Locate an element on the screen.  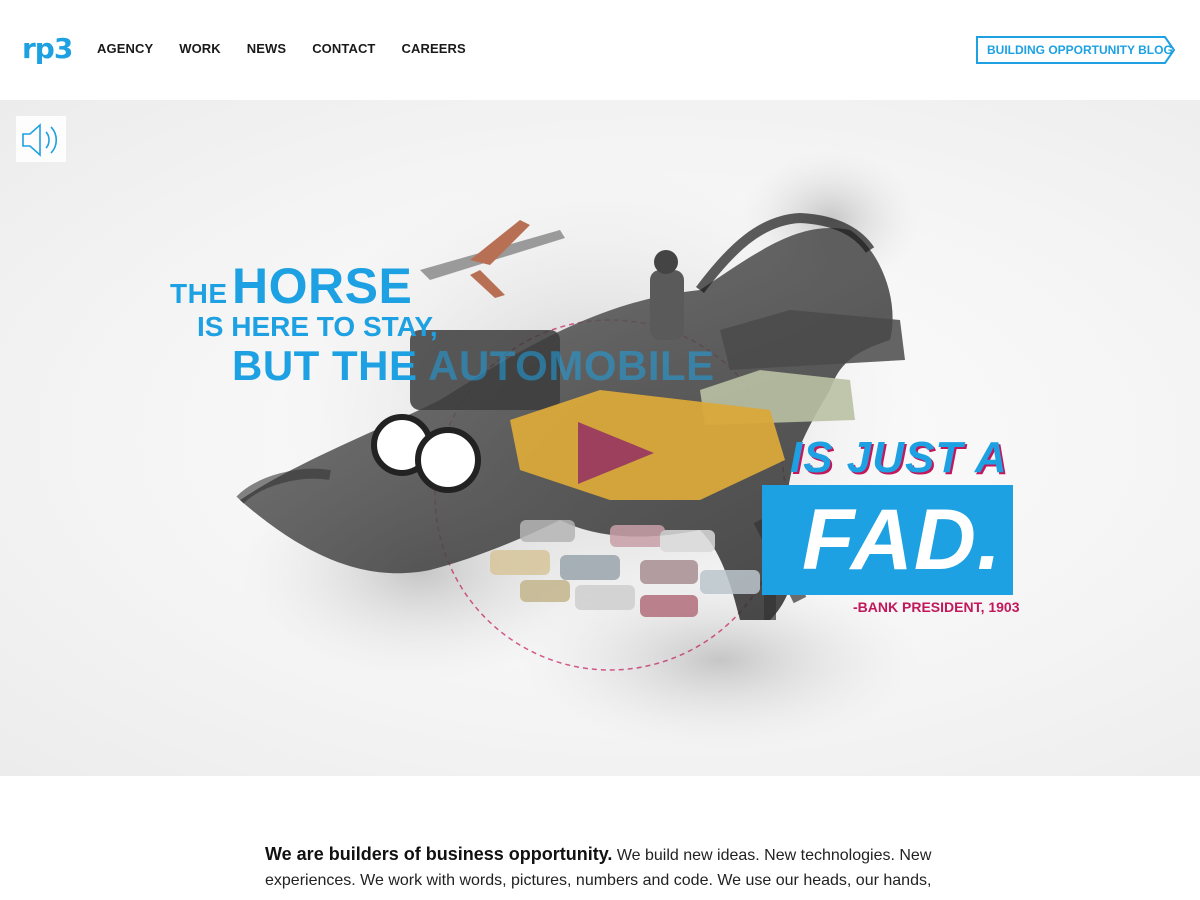
main-nav: AGENCY WORK NEWS CONTACT CAREERS is located at coordinates (294, 49).